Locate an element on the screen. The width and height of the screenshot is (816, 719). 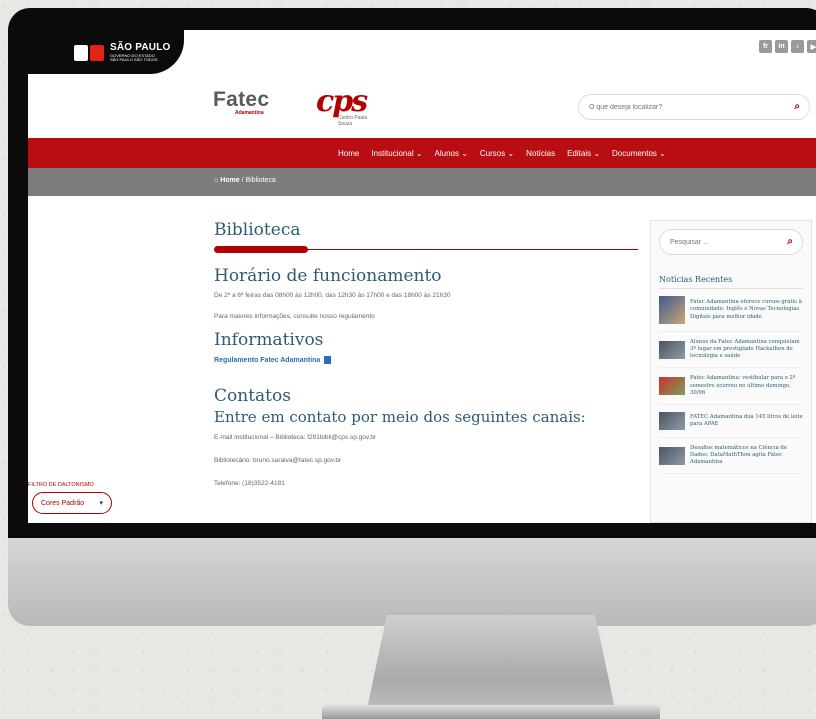
cps-logo: cps Centro Paula Souza is located at coordinates (342, 105).